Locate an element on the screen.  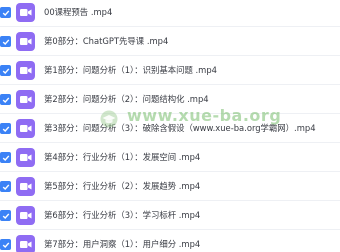
file-row: 第6部分：行业分析（3）：学习标杆 .mp4 is located at coordinates (170, 215).